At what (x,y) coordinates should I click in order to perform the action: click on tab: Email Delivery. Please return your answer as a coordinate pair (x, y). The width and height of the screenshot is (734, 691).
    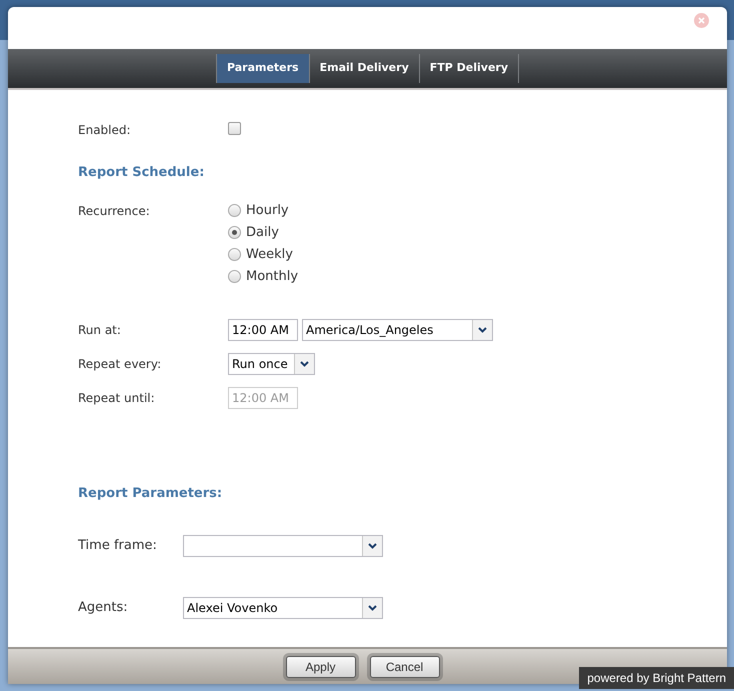
    Looking at the image, I should click on (365, 68).